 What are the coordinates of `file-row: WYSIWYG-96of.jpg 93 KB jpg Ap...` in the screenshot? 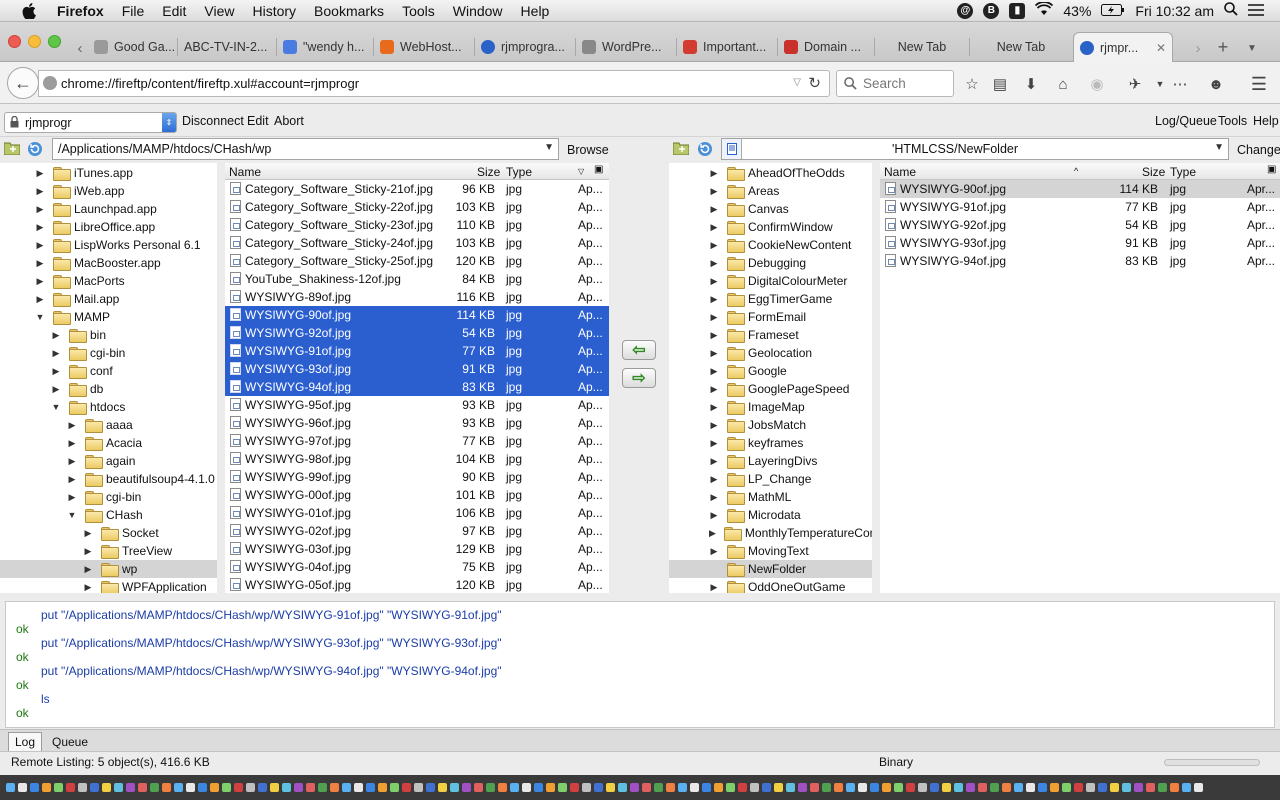 It's located at (417, 423).